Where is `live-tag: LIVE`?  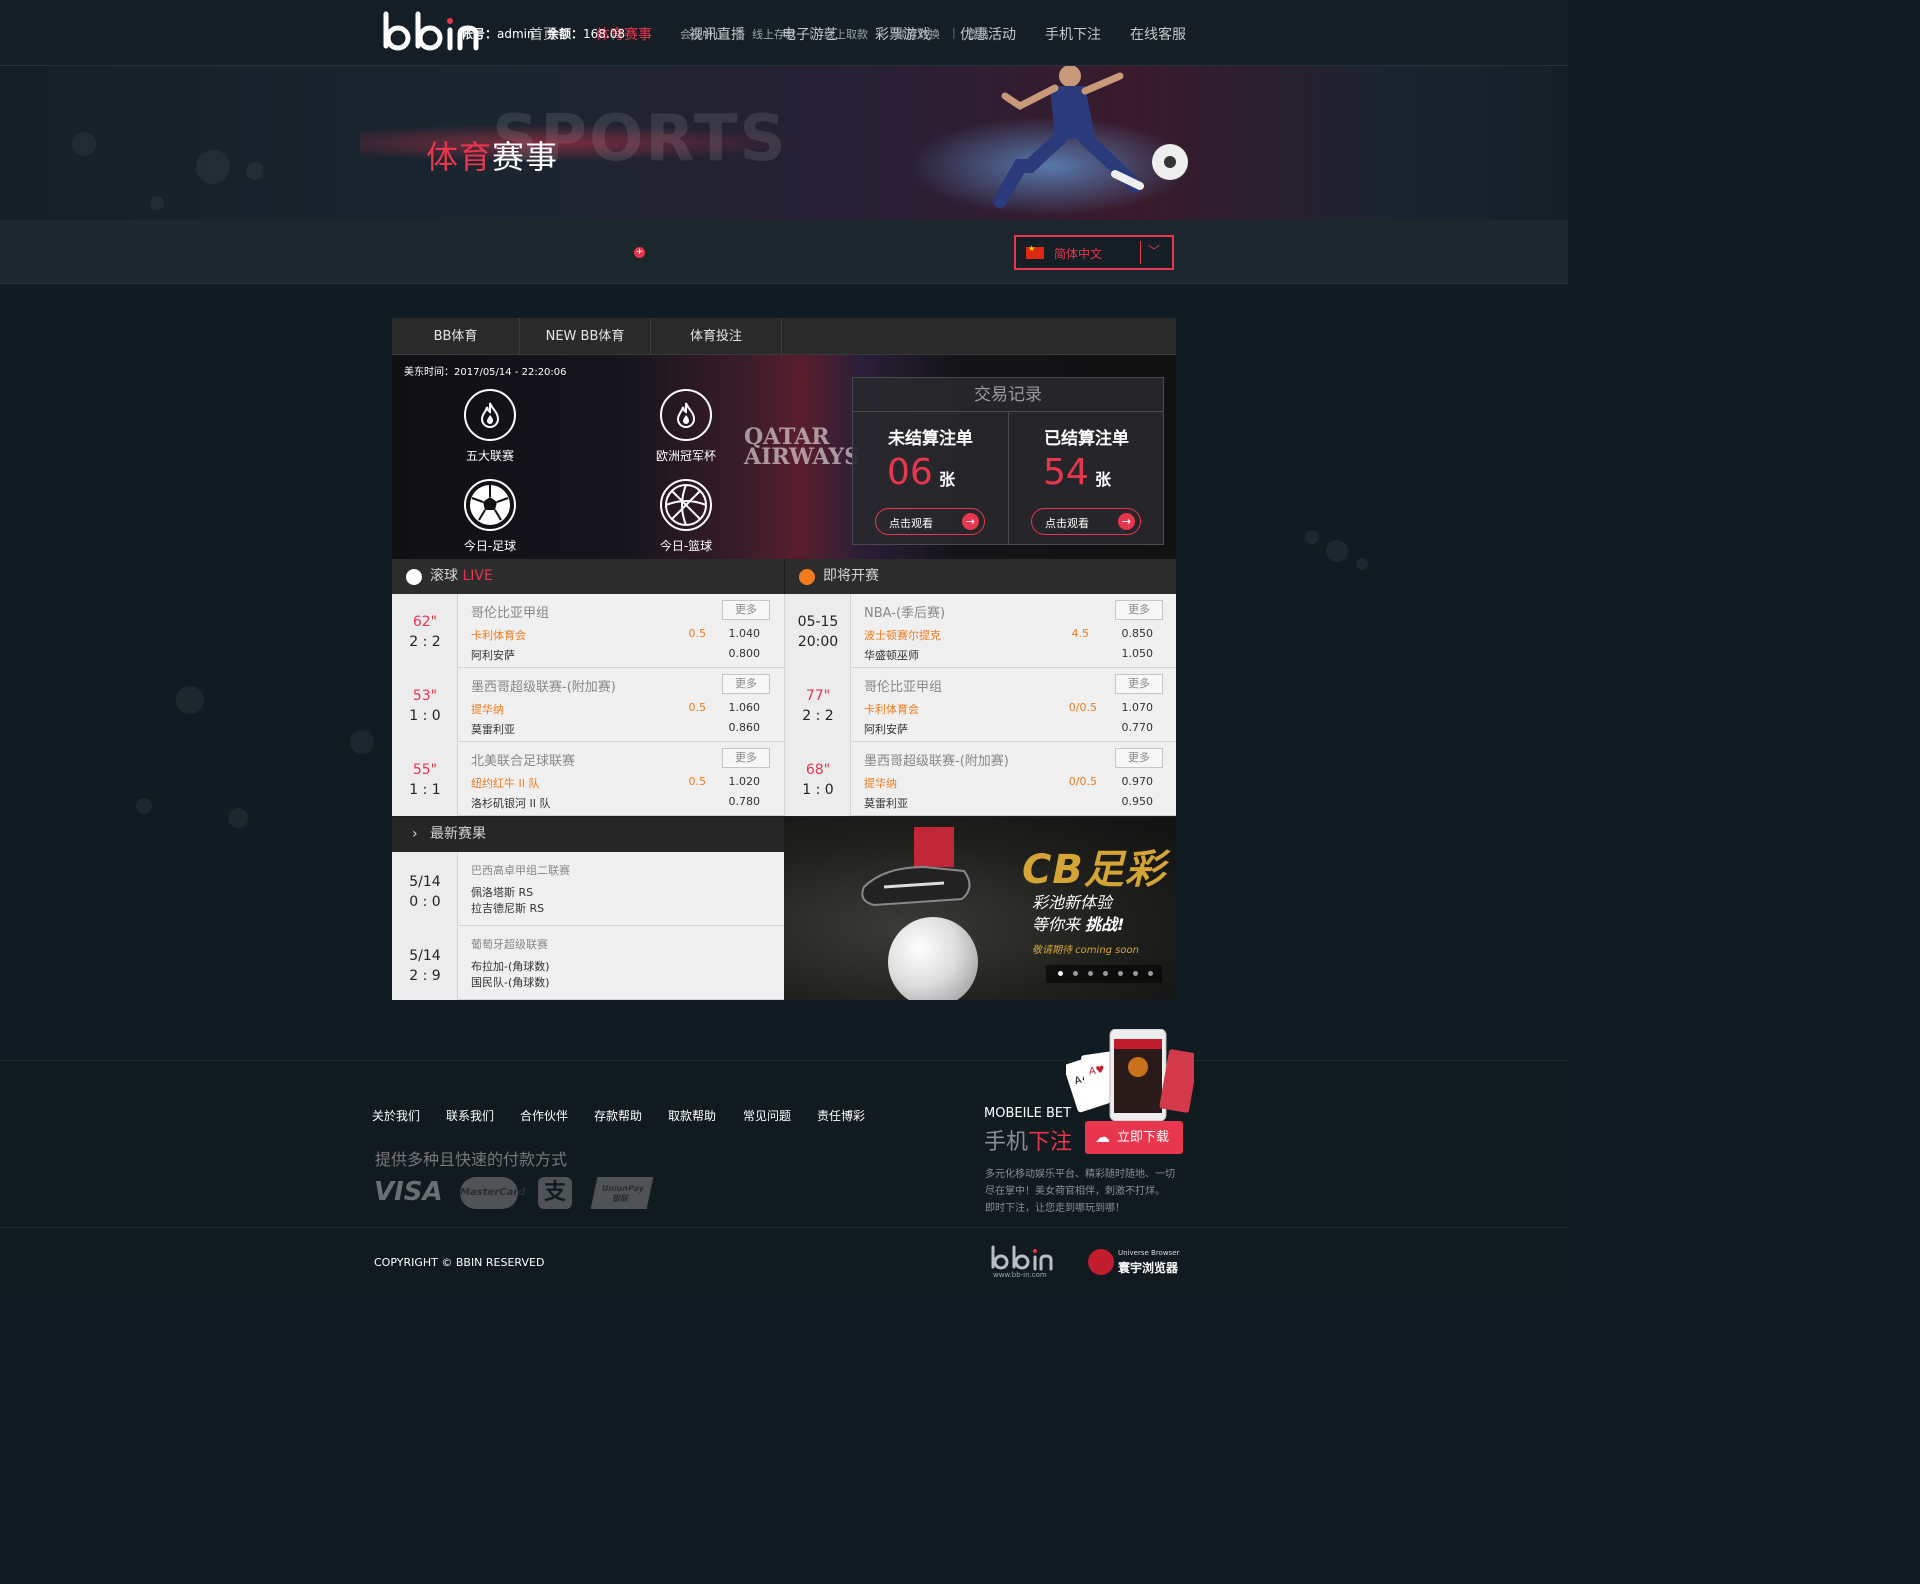
live-tag: LIVE is located at coordinates (477, 576).